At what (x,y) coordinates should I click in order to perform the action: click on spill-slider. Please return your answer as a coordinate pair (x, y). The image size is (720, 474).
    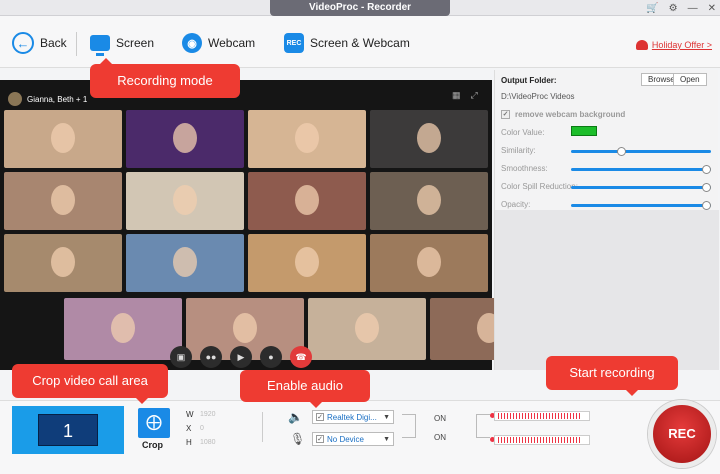
    Looking at the image, I should click on (641, 187).